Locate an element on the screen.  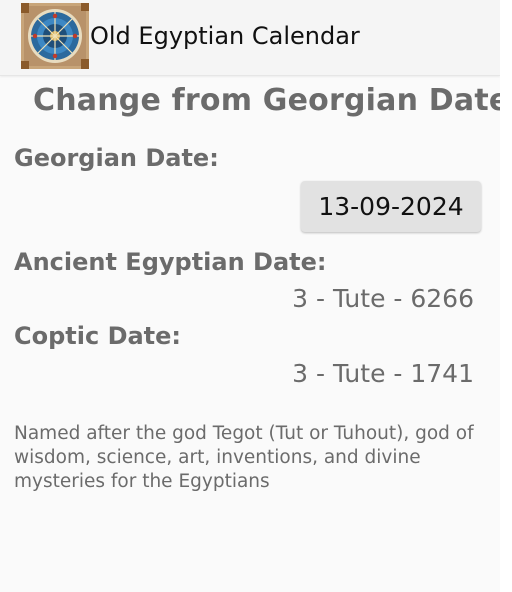
georgian-date-value: 13-09-2024 is located at coordinates (391, 206).